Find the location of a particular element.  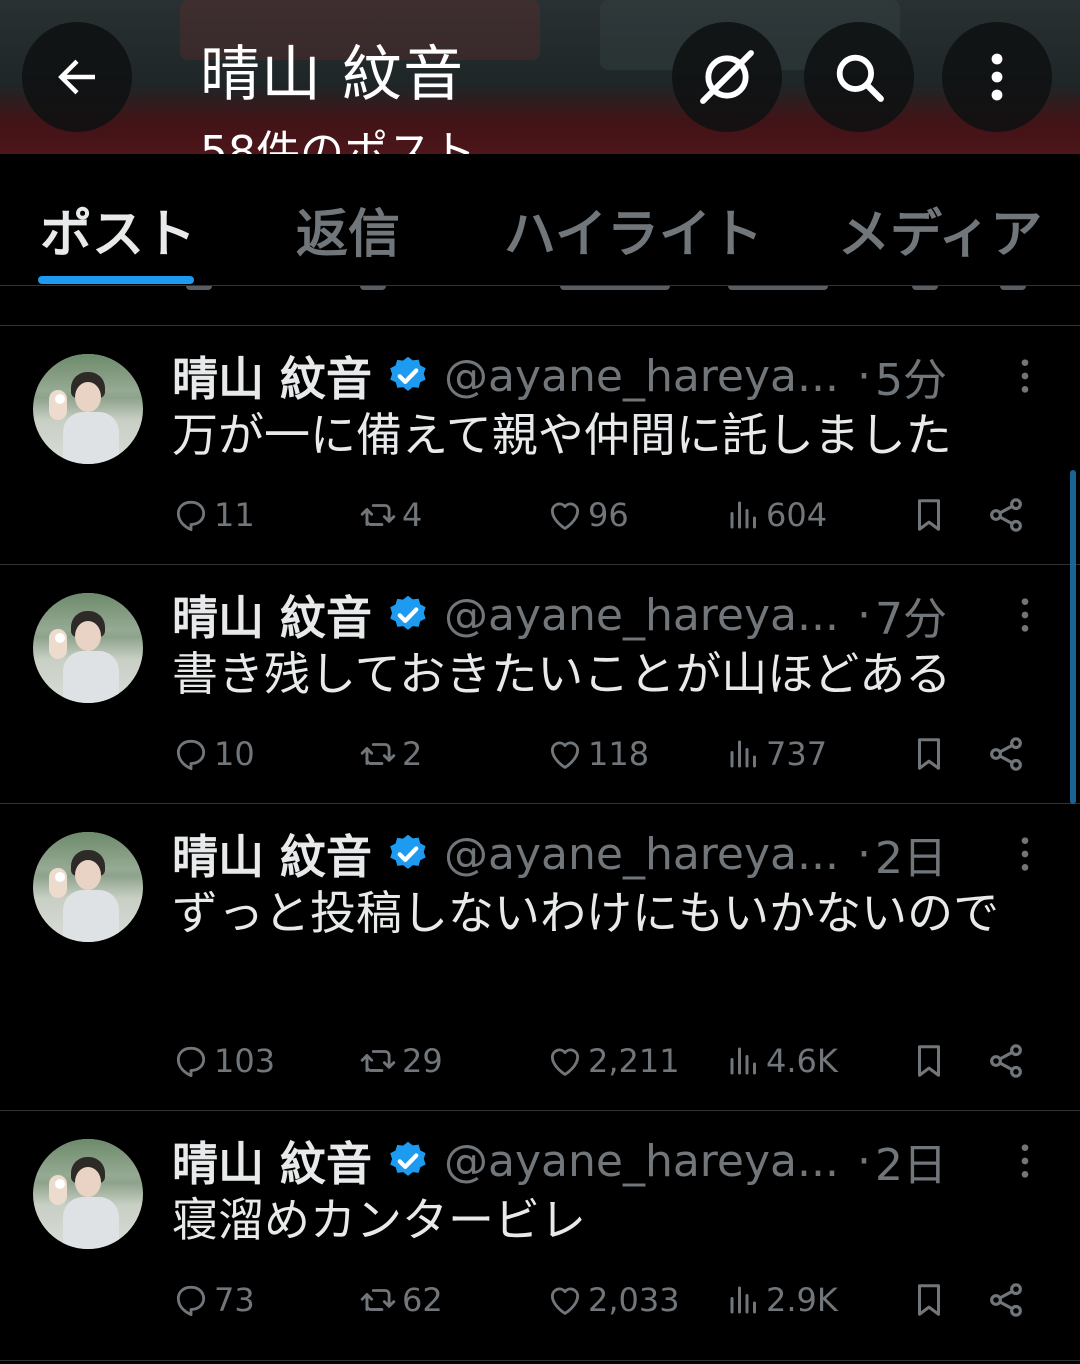

like-count: 2,033 is located at coordinates (634, 1300).